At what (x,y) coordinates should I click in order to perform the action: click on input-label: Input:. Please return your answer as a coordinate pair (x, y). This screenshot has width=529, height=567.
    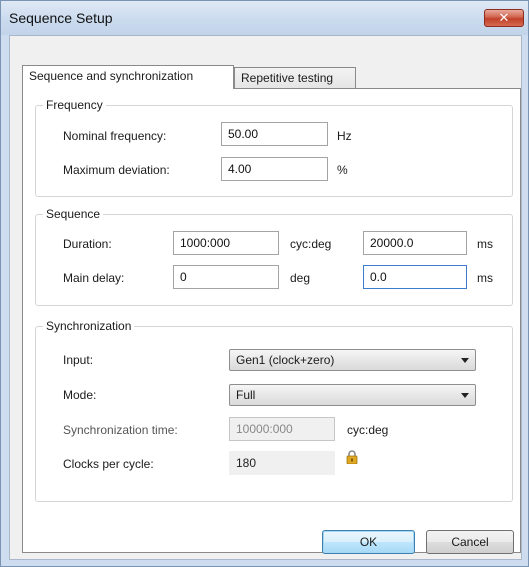
    Looking at the image, I should click on (78, 360).